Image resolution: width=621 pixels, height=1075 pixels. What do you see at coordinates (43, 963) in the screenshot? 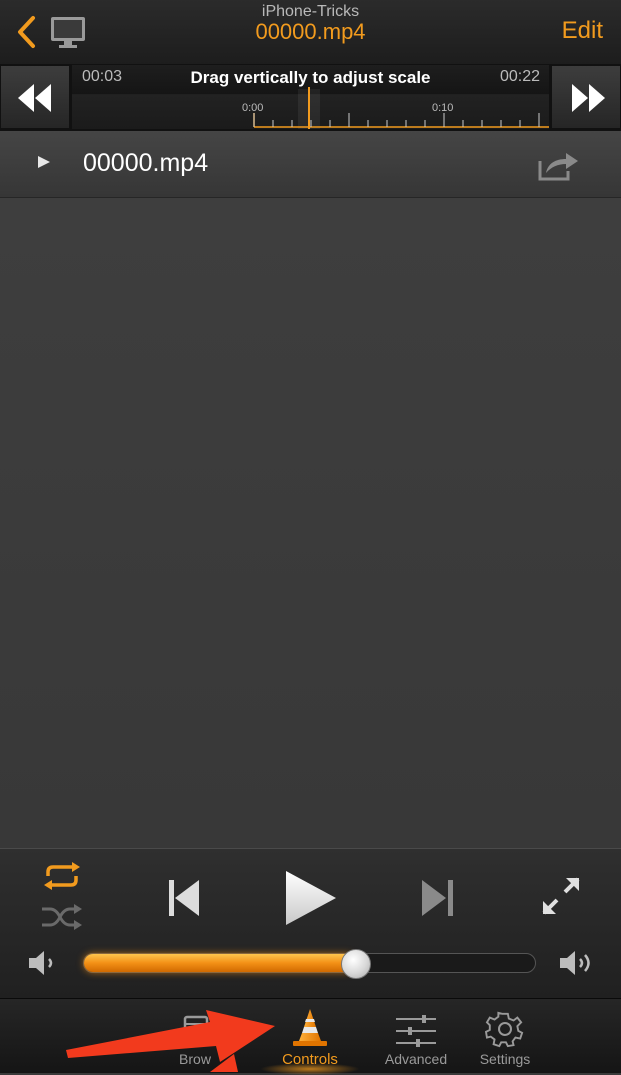
I see `volume-low-icon` at bounding box center [43, 963].